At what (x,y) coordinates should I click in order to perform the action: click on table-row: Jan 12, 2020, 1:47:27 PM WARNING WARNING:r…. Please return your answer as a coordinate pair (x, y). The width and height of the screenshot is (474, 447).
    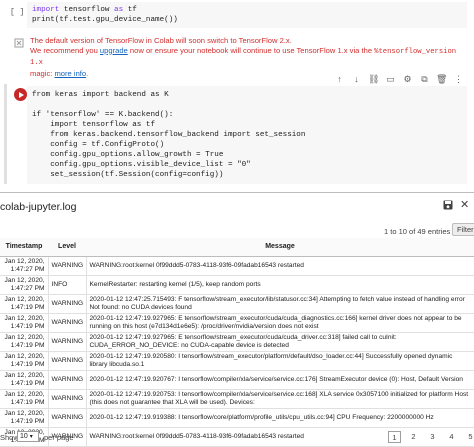
    Looking at the image, I should click on (237, 266).